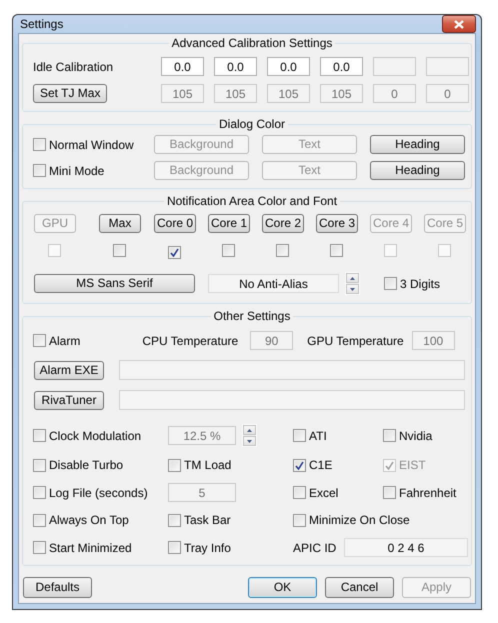 The width and height of the screenshot is (498, 623). Describe the element at coordinates (64, 341) in the screenshot. I see `checkbox-label: Alarm` at that location.